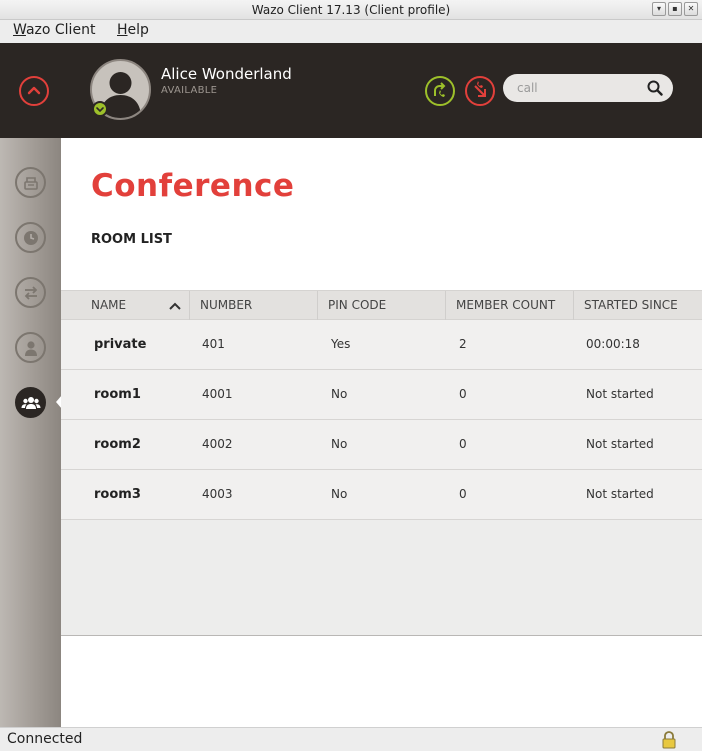 The height and width of the screenshot is (751, 702). What do you see at coordinates (213, 344) in the screenshot?
I see `room-number: 401` at bounding box center [213, 344].